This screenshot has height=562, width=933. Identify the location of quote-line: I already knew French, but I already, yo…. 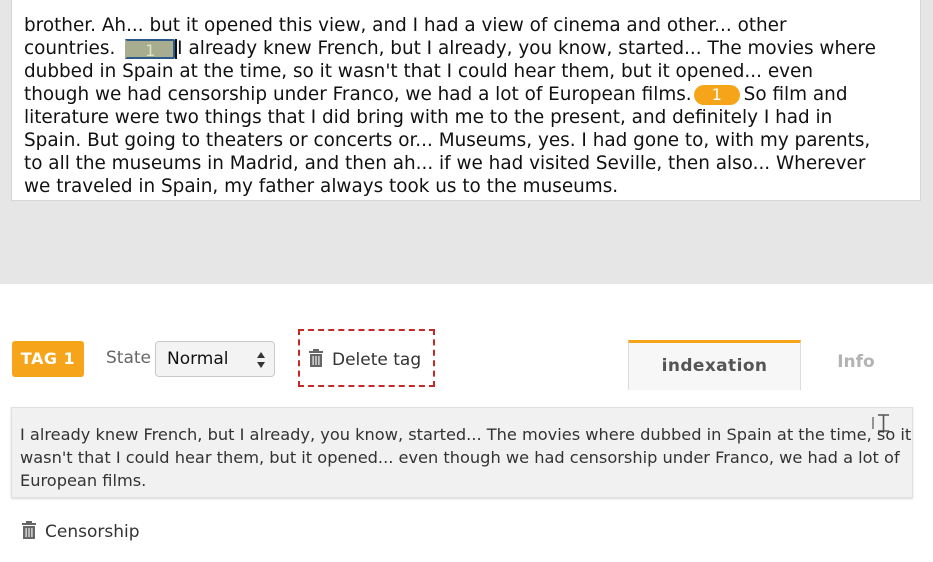
(466, 434).